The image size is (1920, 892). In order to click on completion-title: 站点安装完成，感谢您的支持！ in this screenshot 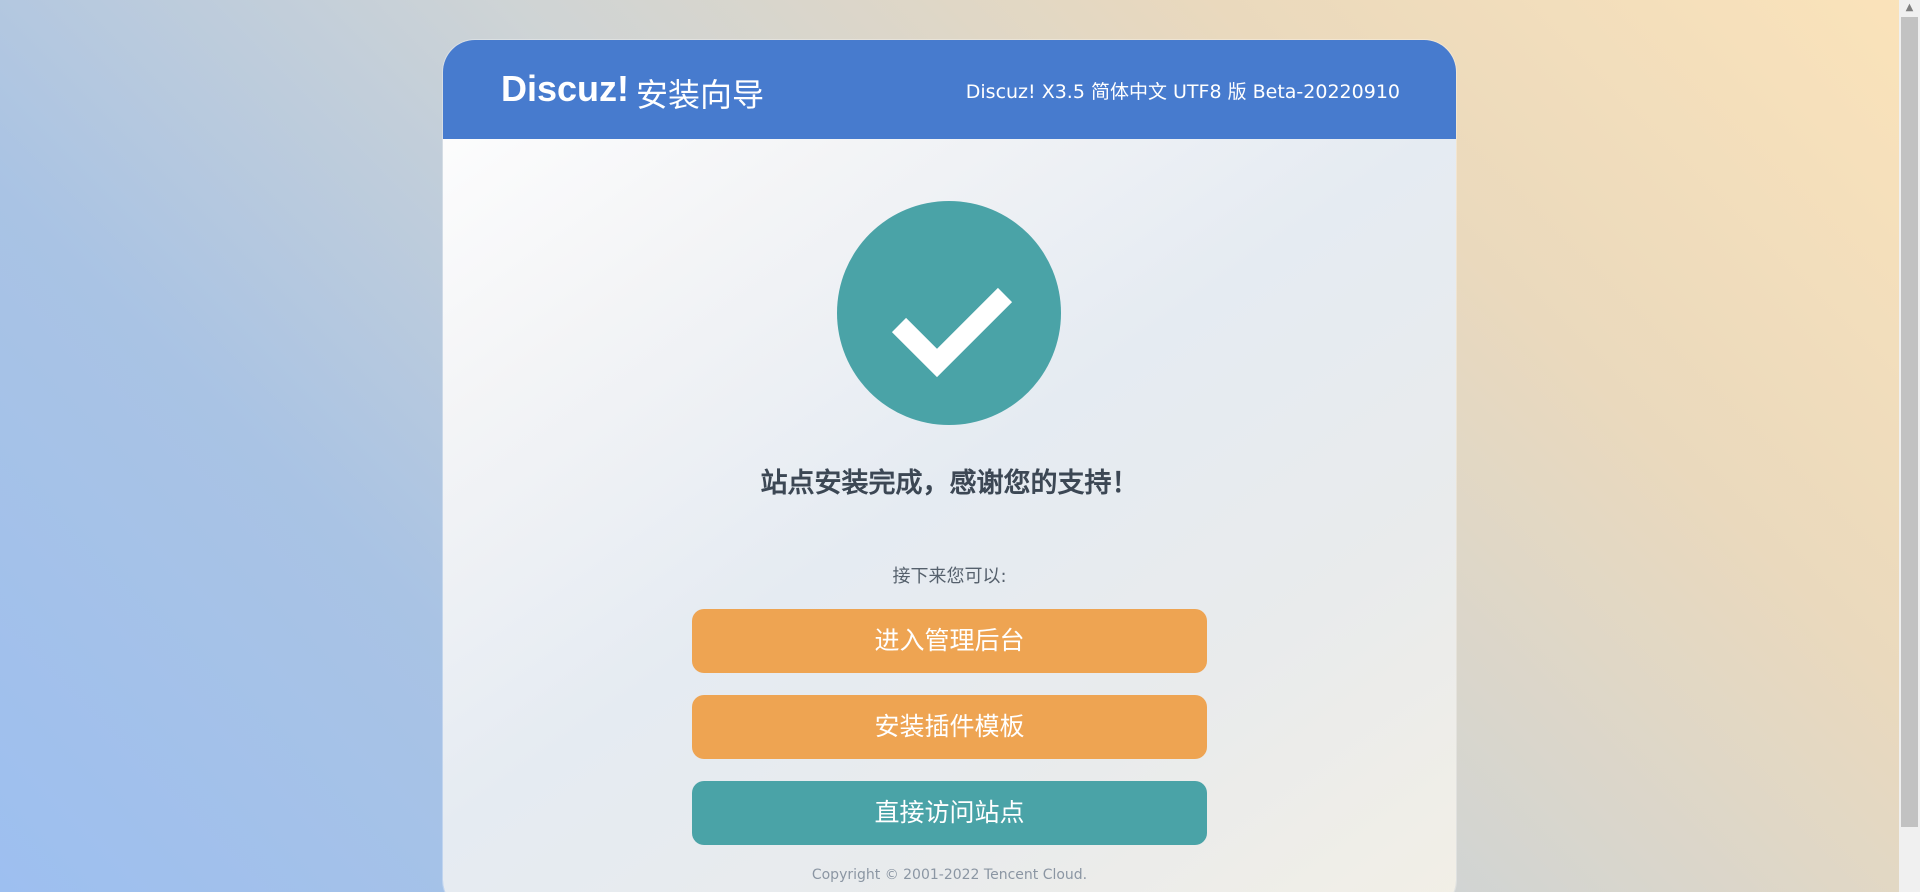, I will do `click(949, 483)`.